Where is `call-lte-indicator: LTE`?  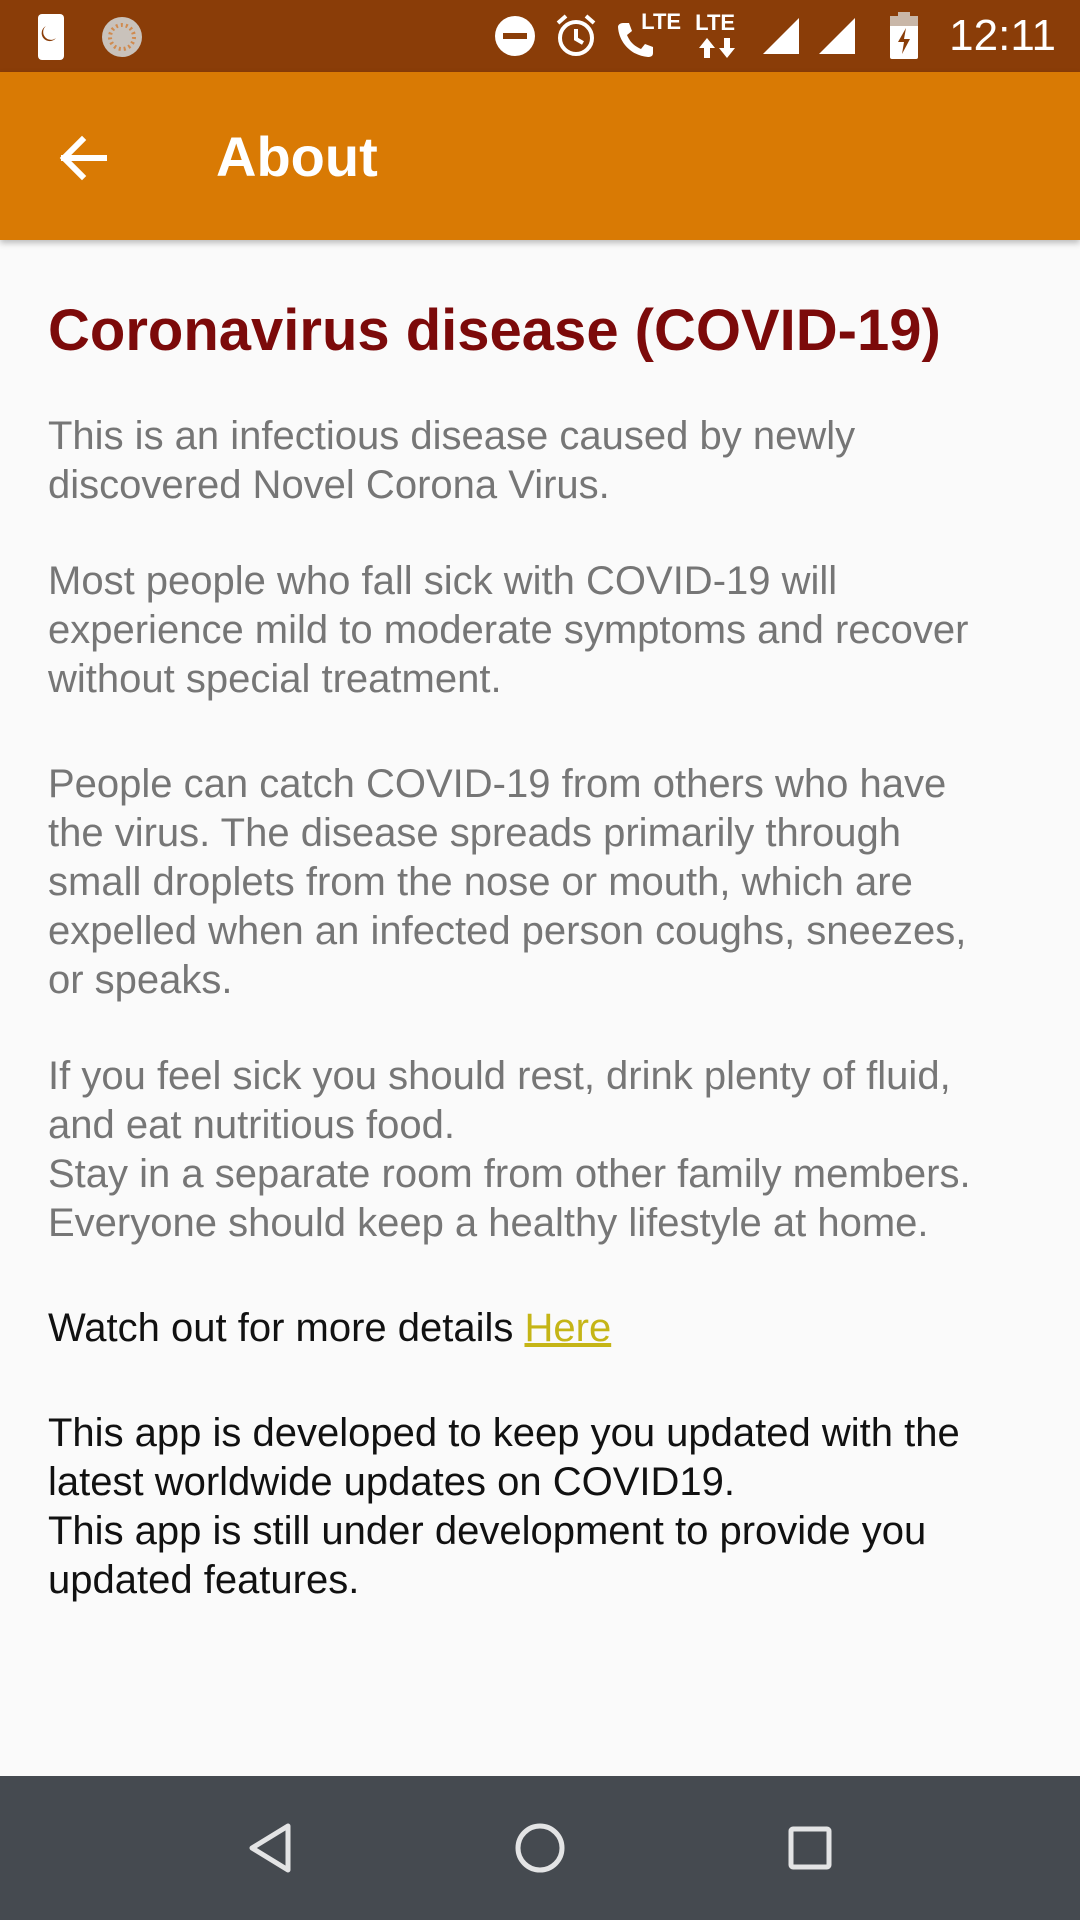
call-lte-indicator: LTE is located at coordinates (648, 36).